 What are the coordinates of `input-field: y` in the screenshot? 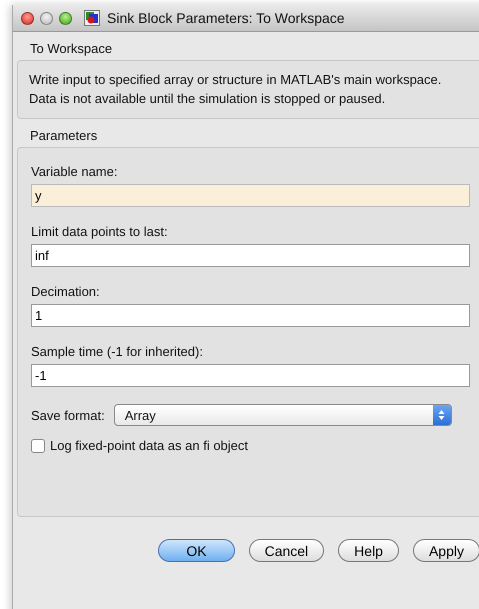 It's located at (250, 195).